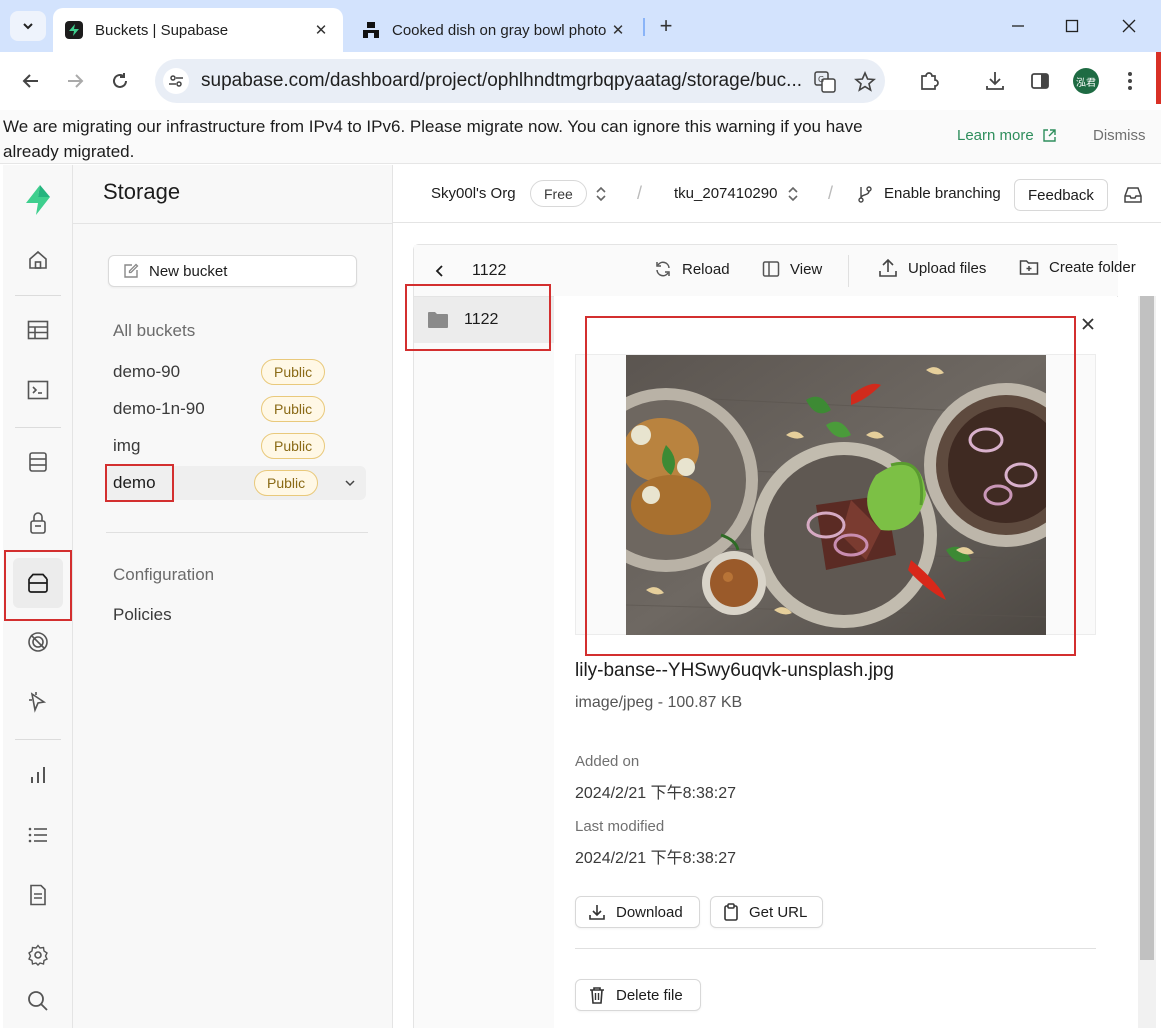 The image size is (1161, 1028). What do you see at coordinates (1119, 135) in the screenshot?
I see `dismiss-button: Dismiss` at bounding box center [1119, 135].